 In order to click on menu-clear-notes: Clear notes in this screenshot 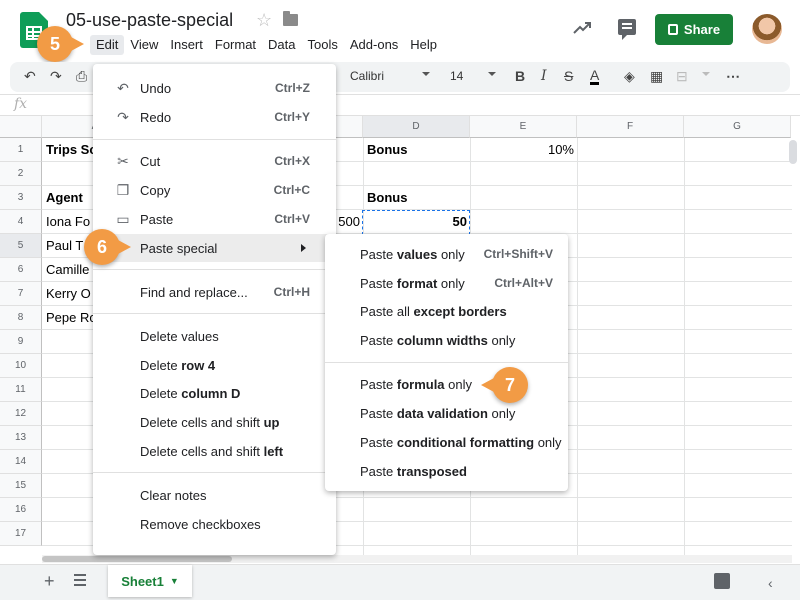, I will do `click(214, 495)`.